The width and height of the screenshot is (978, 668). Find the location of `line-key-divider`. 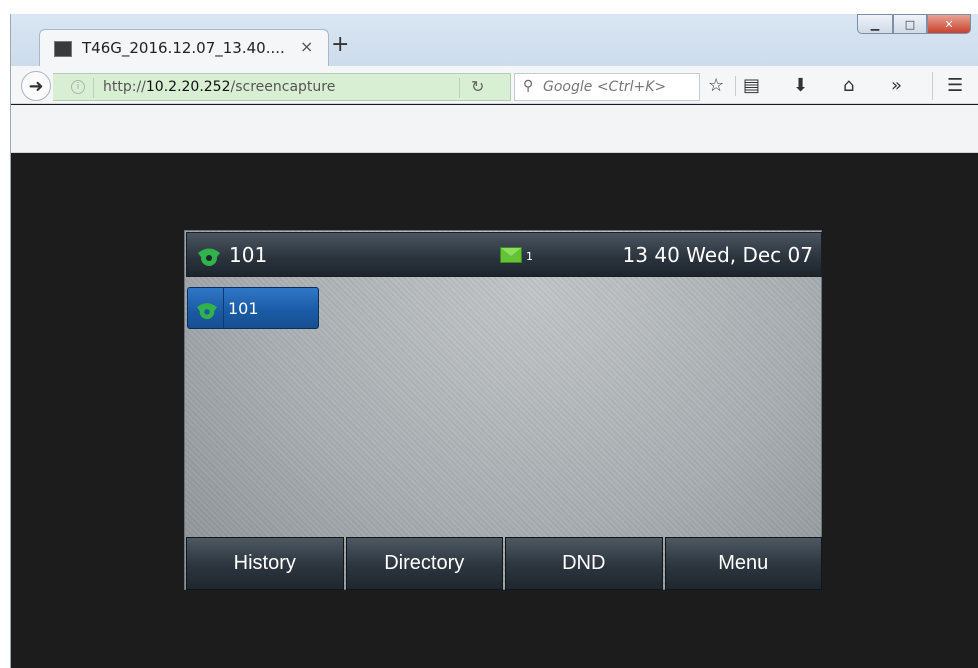

line-key-divider is located at coordinates (223, 308).